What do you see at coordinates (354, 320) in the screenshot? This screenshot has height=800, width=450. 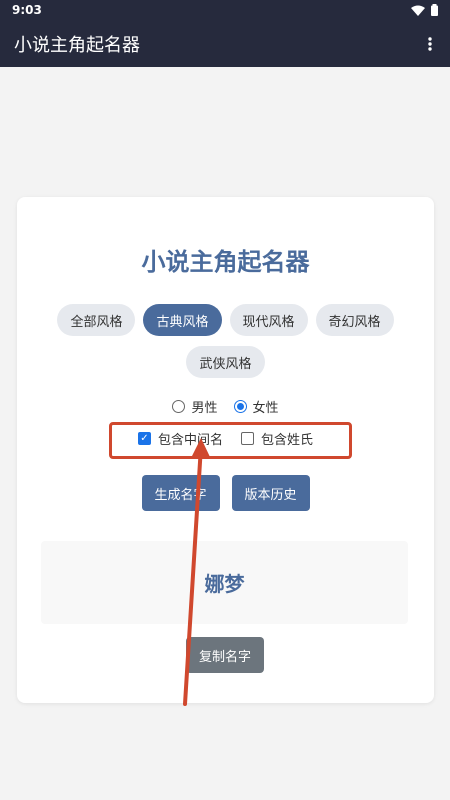 I see `chip-fantasy-style: 奇幻风格` at bounding box center [354, 320].